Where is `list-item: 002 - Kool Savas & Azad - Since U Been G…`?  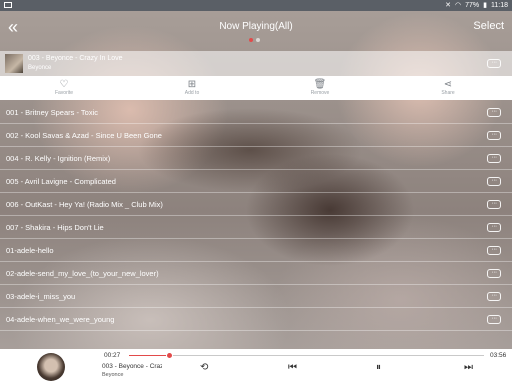
list-item: 002 - Kool Savas & Azad - Since U Been G… is located at coordinates (256, 135).